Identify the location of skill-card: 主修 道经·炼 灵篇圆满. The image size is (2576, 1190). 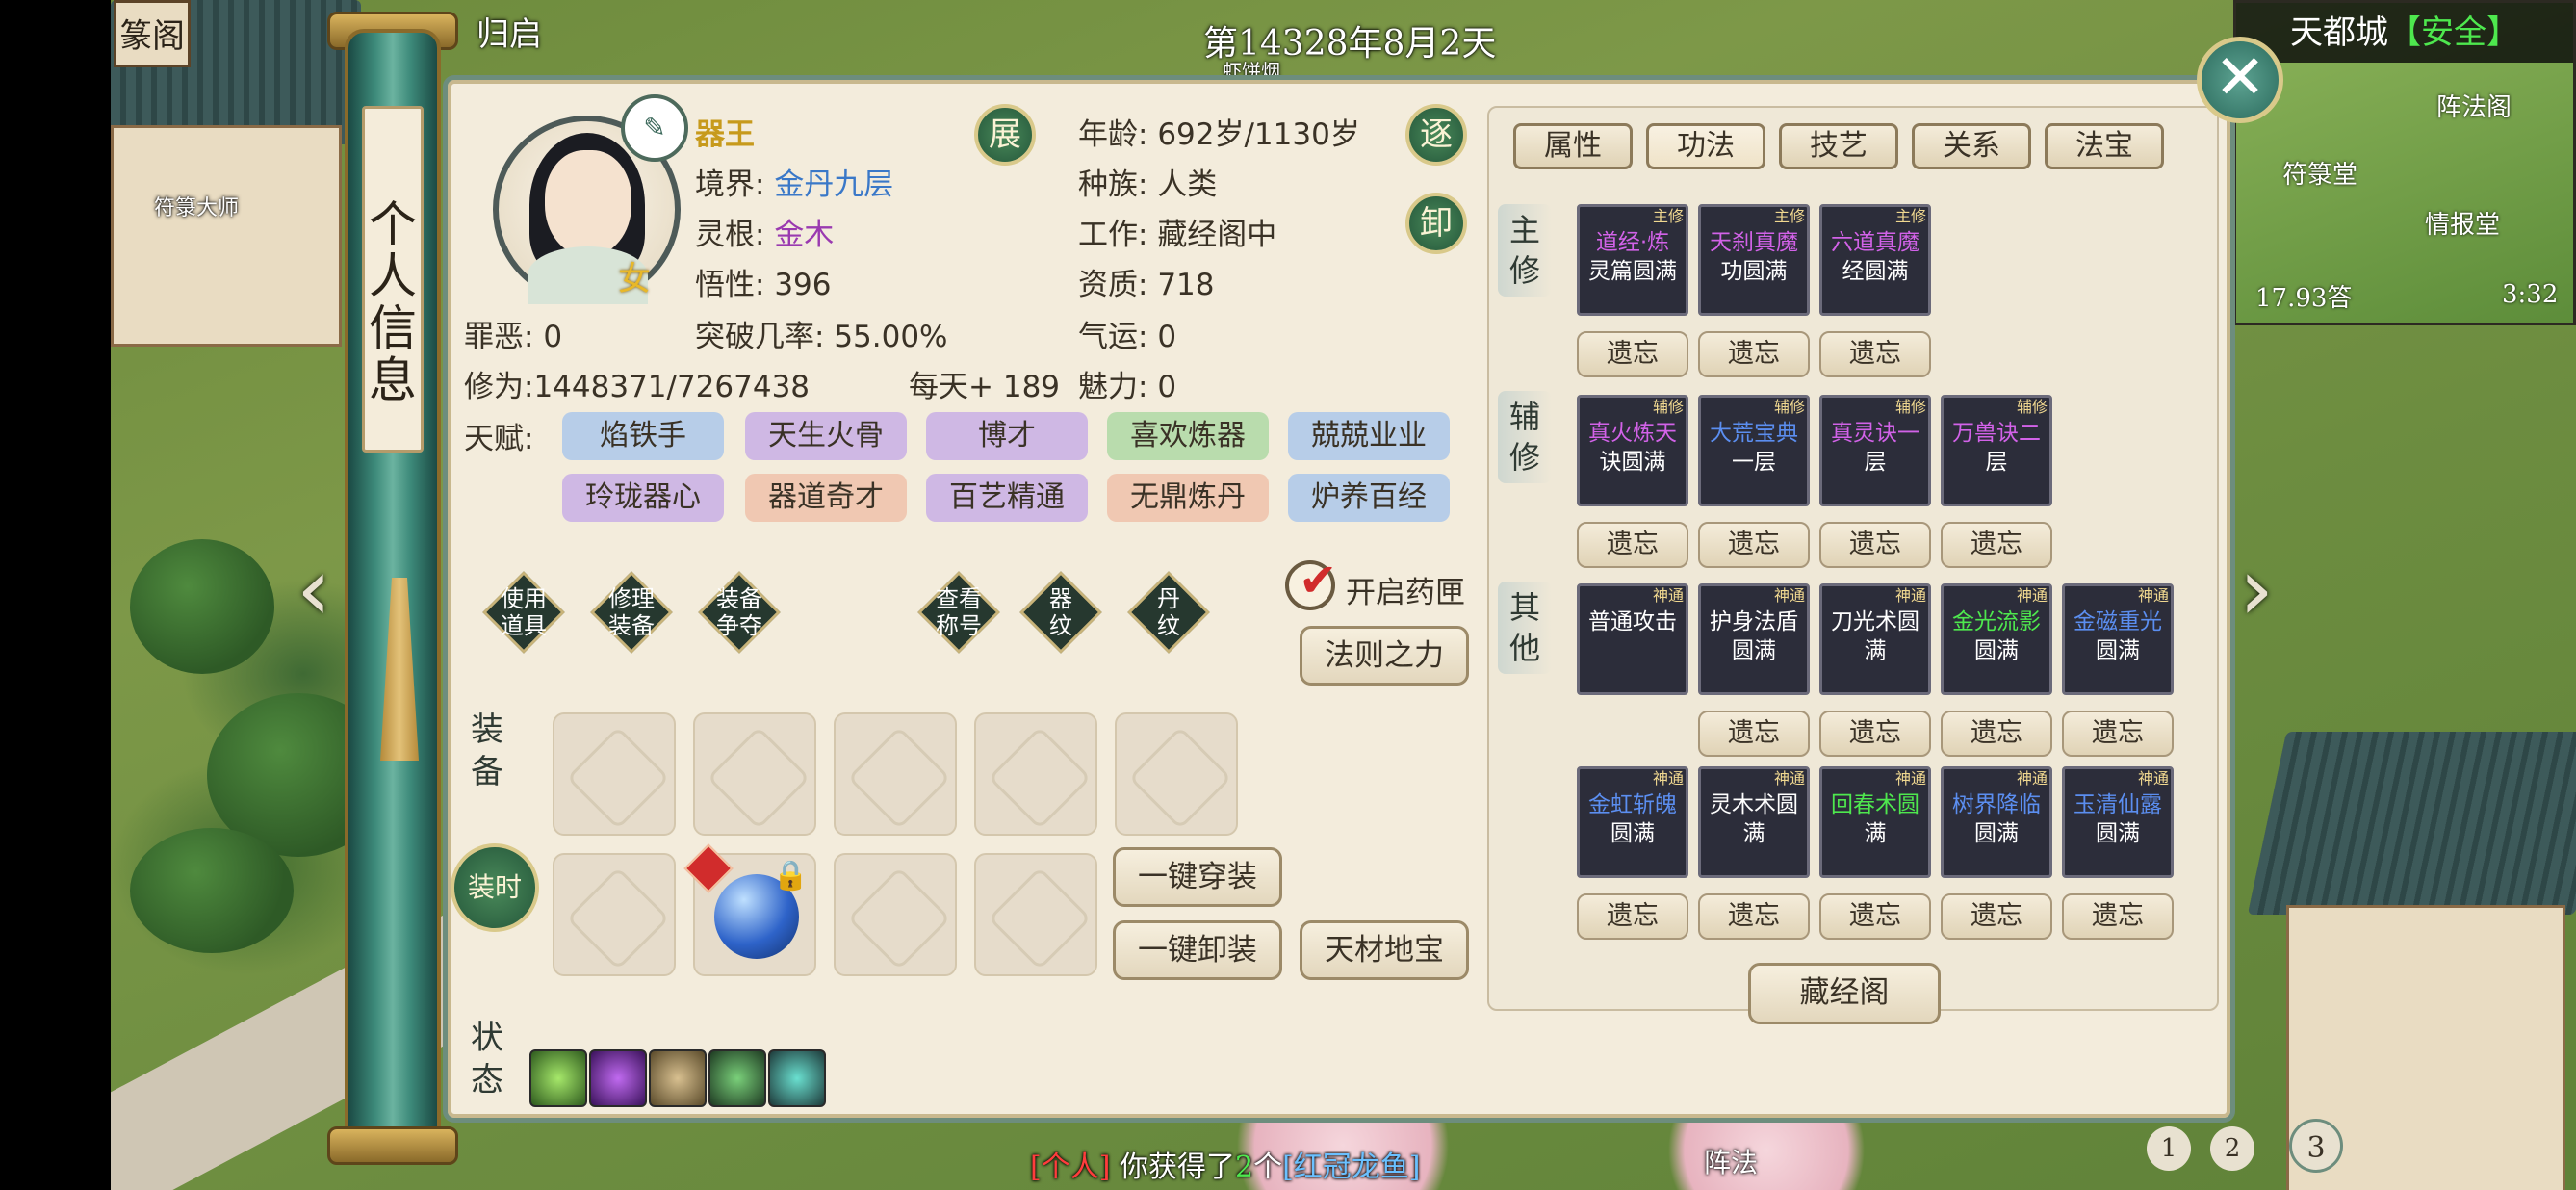
(1633, 260).